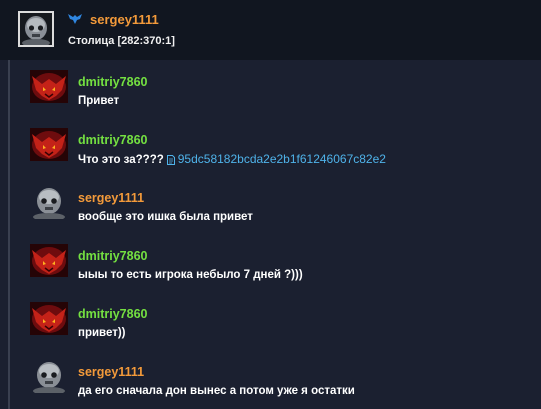 The image size is (541, 409). What do you see at coordinates (99, 101) in the screenshot?
I see `message-text: Привет` at bounding box center [99, 101].